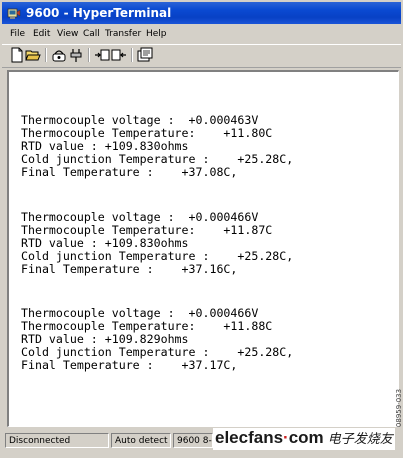 The width and height of the screenshot is (415, 458). I want to click on terminal-line: Final Temperature : +37.16C,, so click(129, 269).